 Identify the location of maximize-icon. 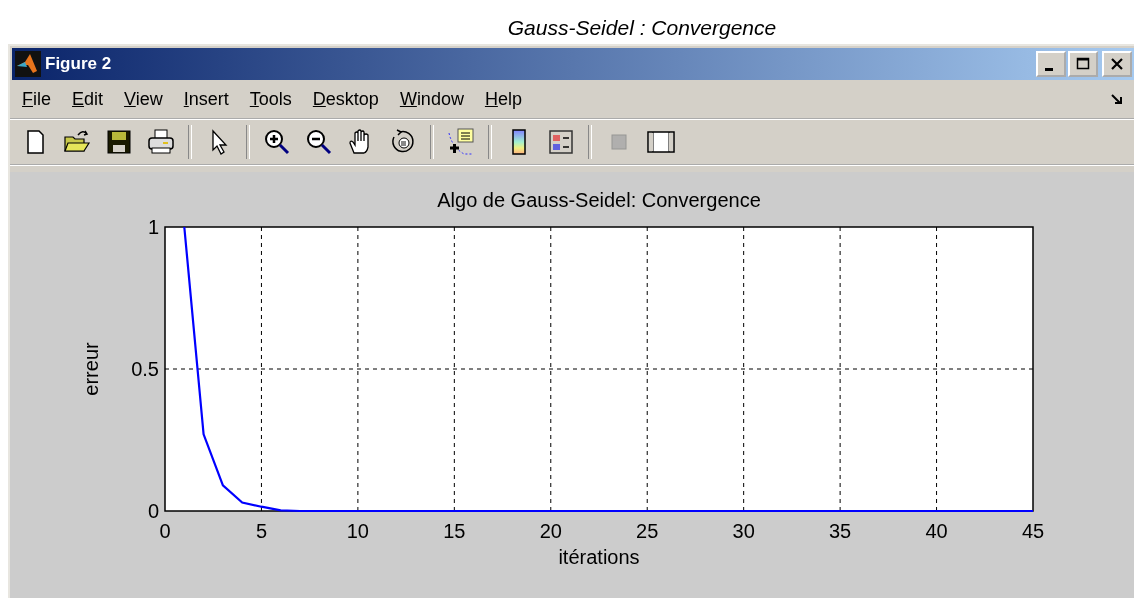
(1083, 64).